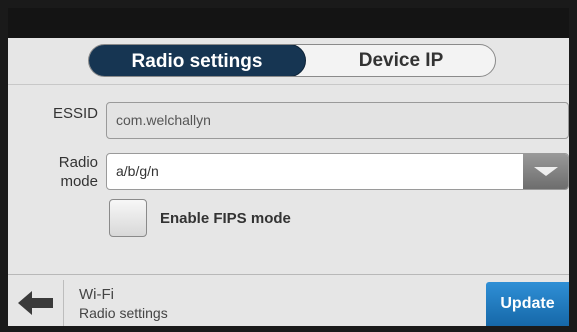 This screenshot has height=332, width=577. What do you see at coordinates (137, 171) in the screenshot?
I see `radio-mode-value: a/b/g/n` at bounding box center [137, 171].